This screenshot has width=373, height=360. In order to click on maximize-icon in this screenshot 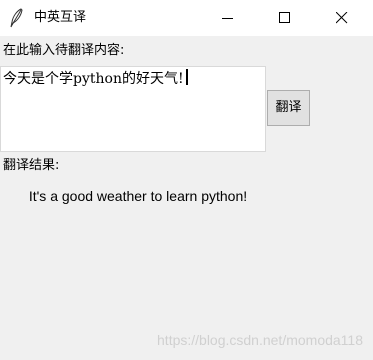, I will do `click(284, 17)`.